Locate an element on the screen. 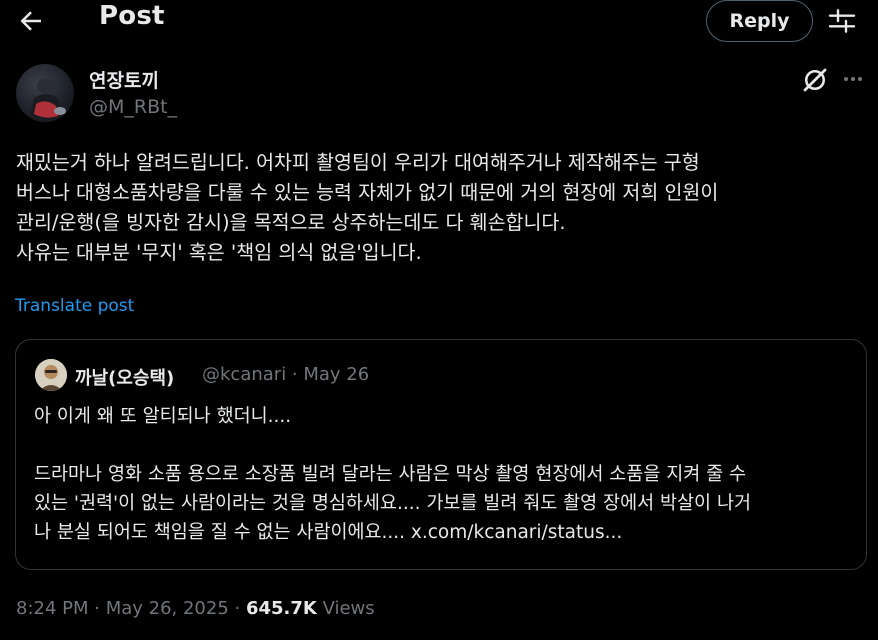 The image size is (878, 640). page-title: Post is located at coordinates (132, 16).